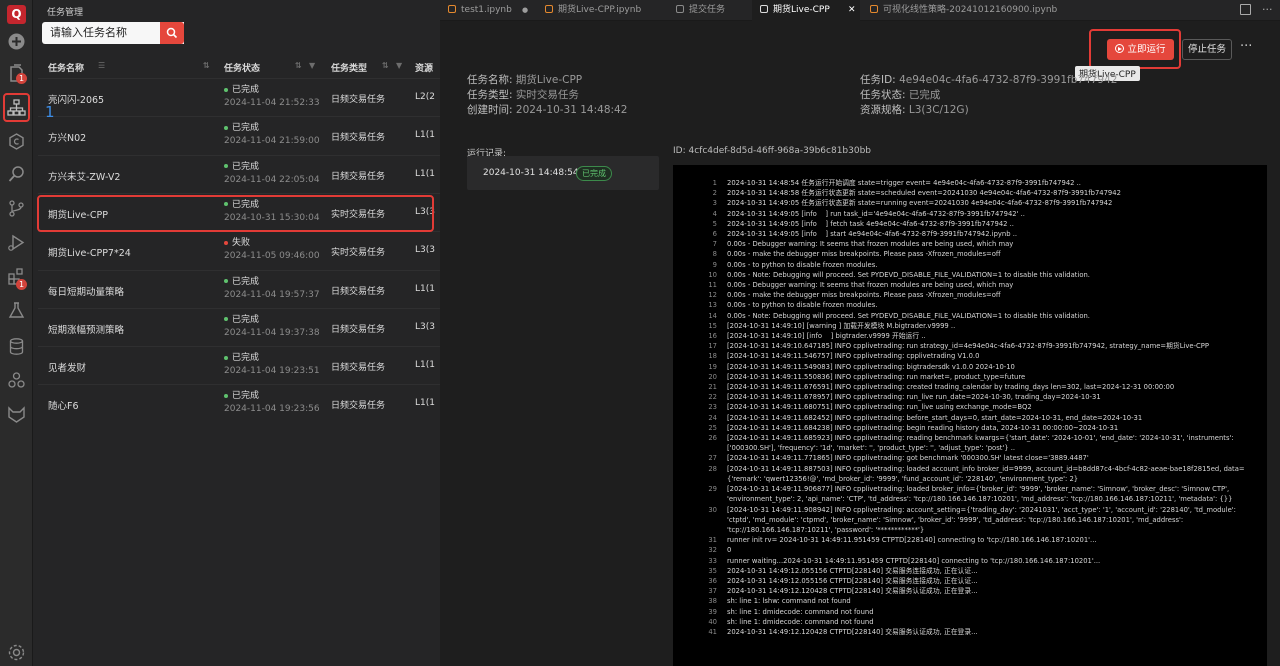 This screenshot has height=666, width=1280. I want to click on tab-test1: test1.ipynb ●, so click(487, 10).